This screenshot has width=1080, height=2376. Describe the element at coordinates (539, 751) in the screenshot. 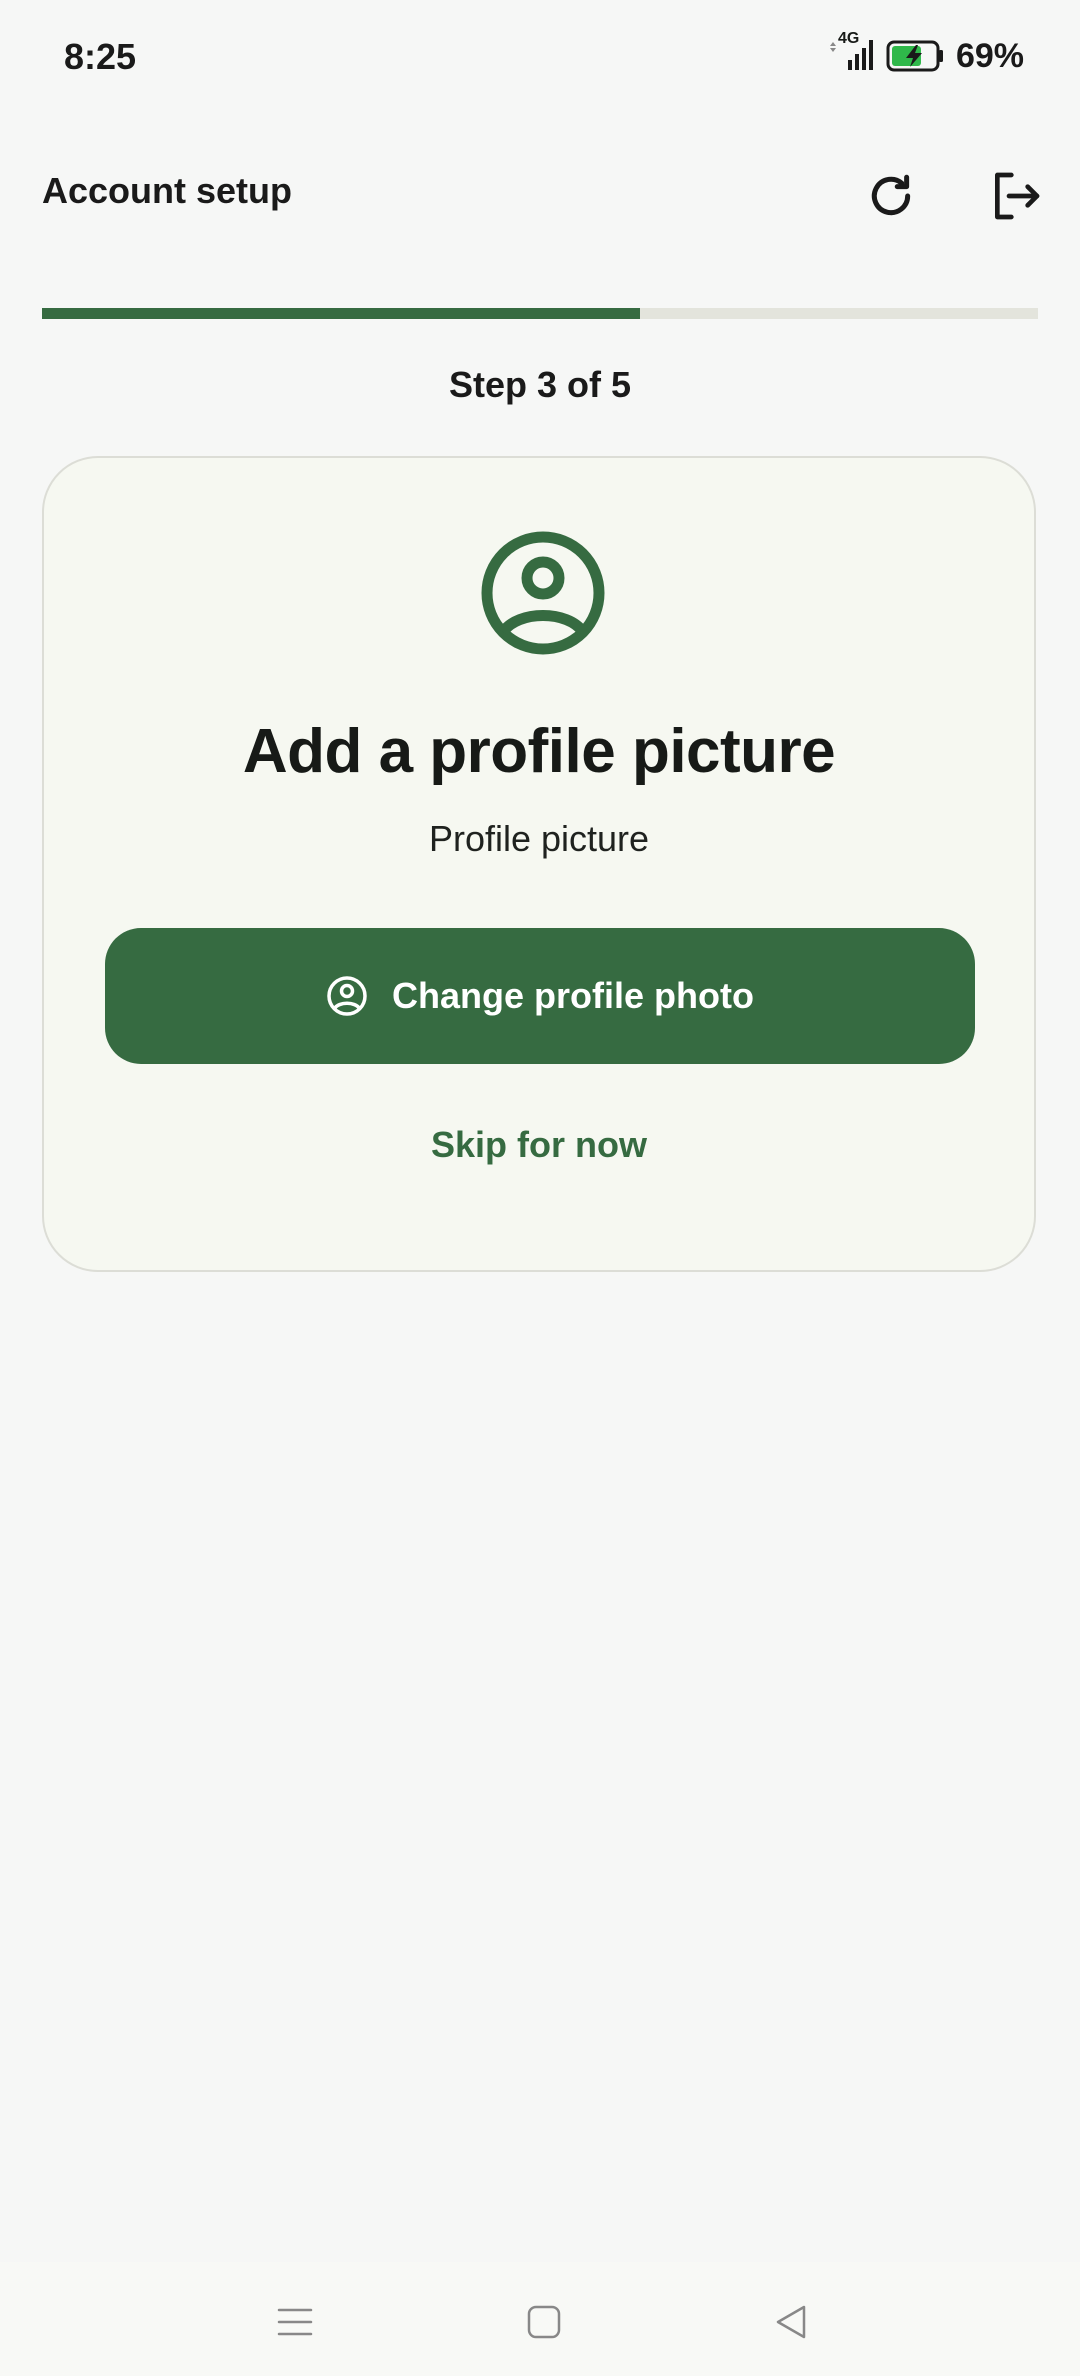

I see `card-title: Add a profile picture` at that location.